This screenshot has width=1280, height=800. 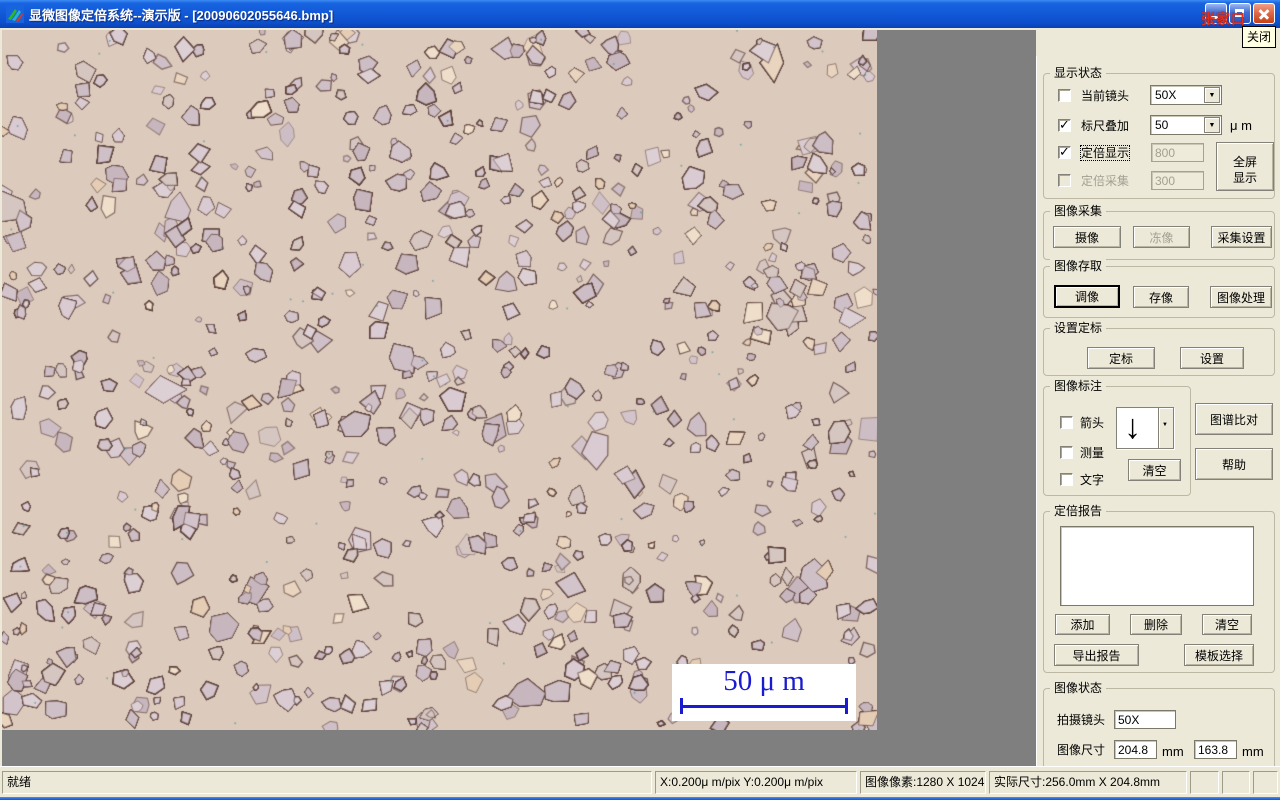 I want to click on atlas-compare-button: 图谱比对, so click(x=1234, y=419).